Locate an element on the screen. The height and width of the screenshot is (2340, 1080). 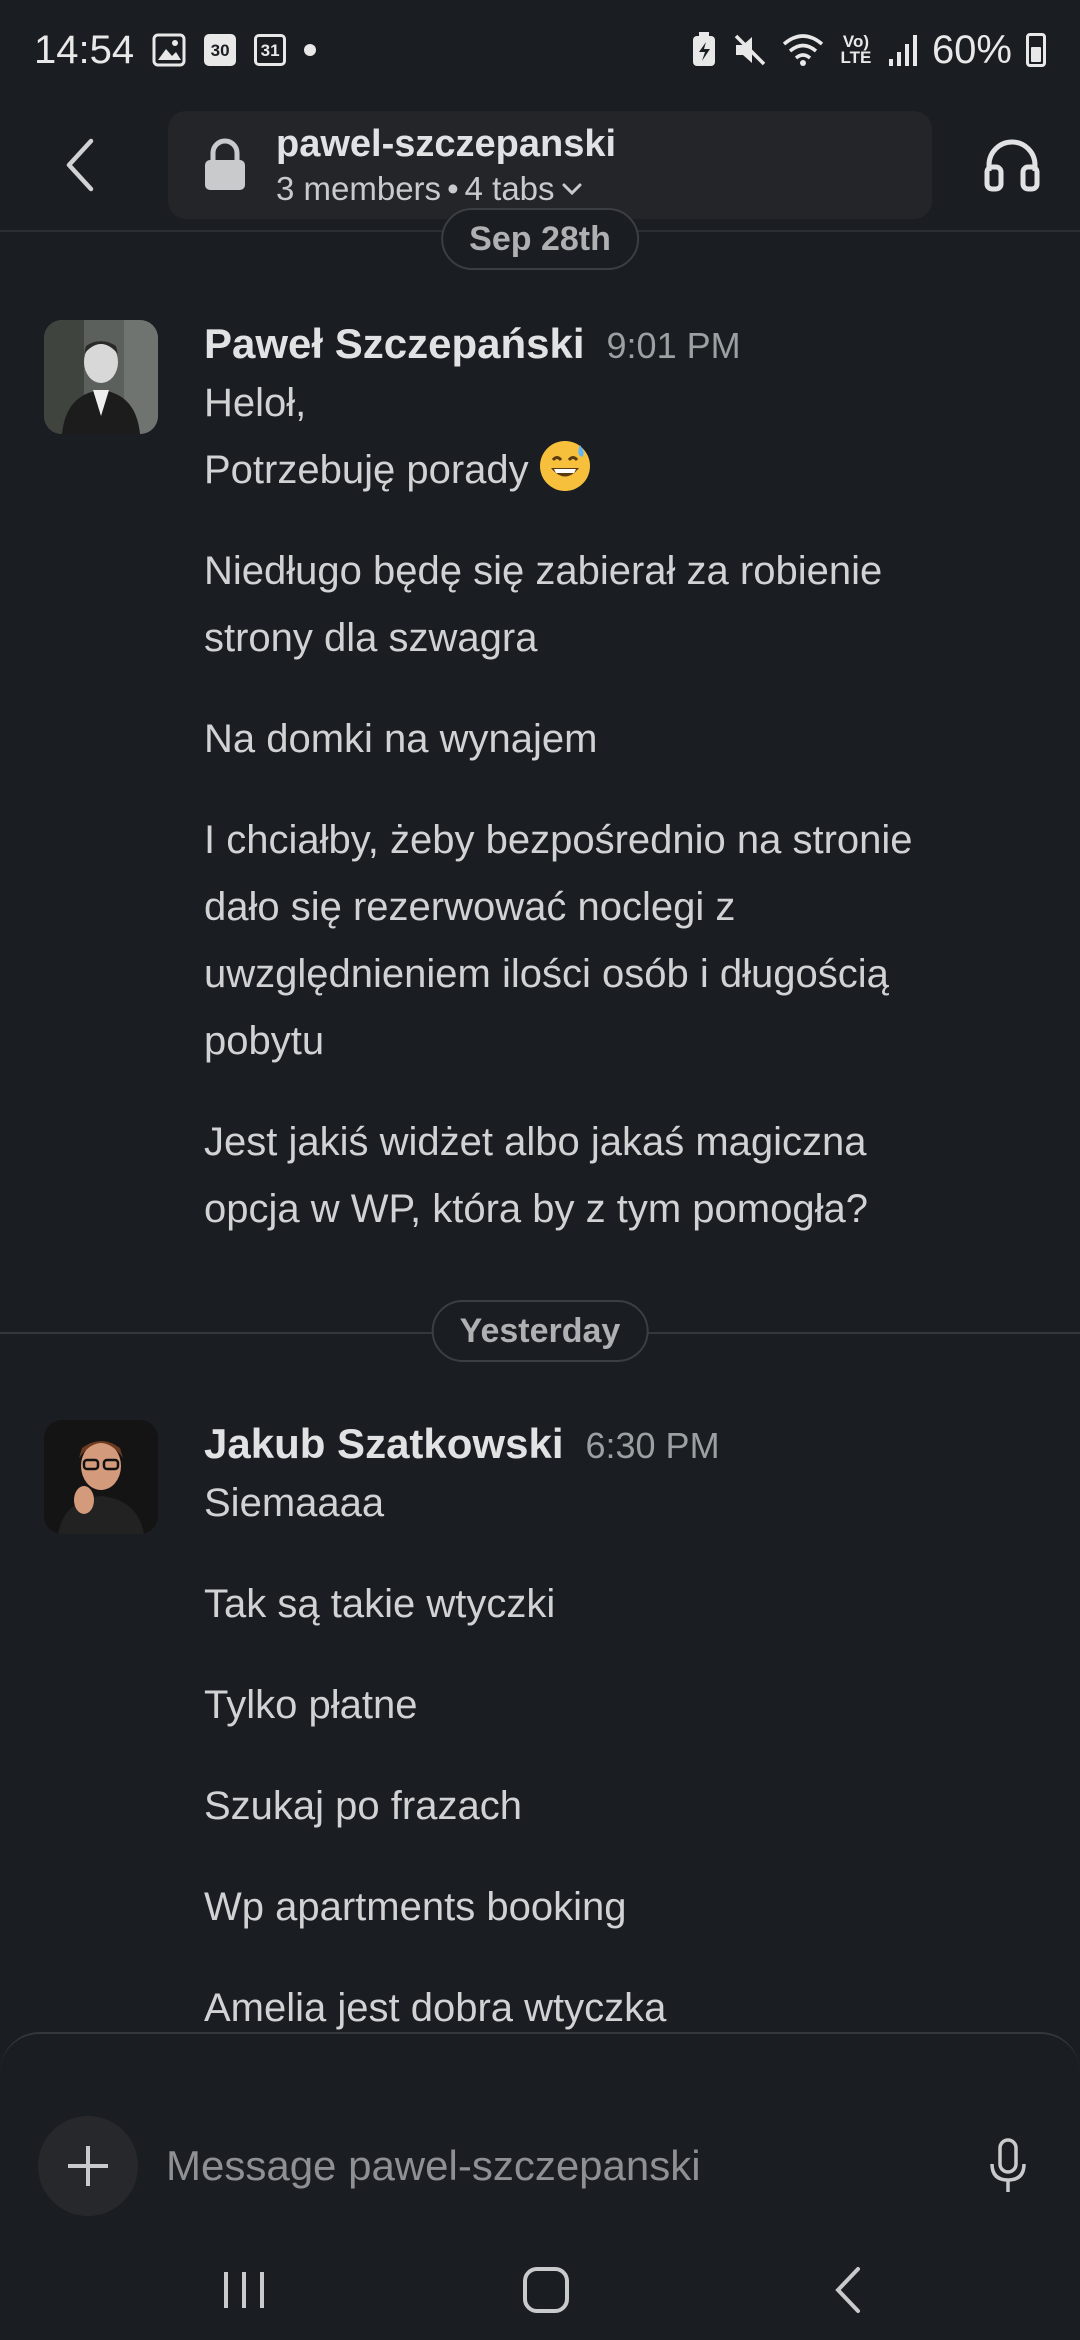
add-attachment-button is located at coordinates (88, 2166).